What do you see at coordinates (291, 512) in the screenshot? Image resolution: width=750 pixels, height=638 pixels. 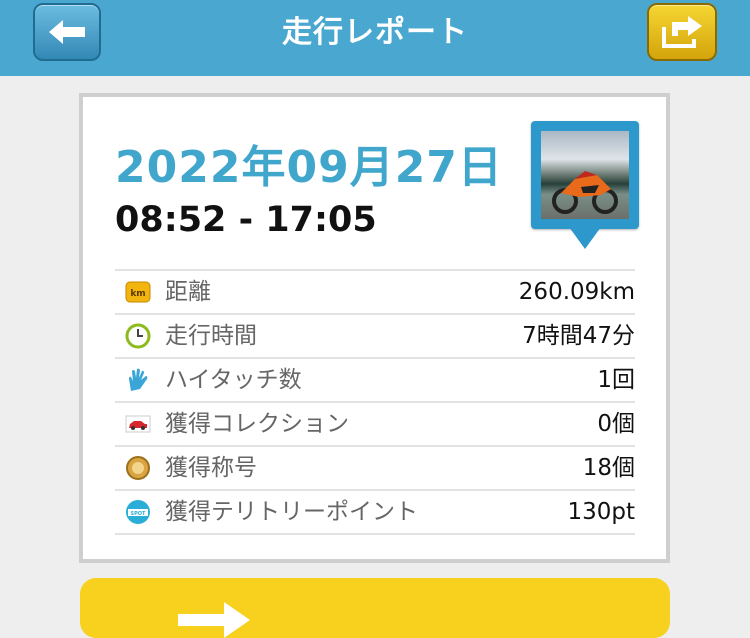 I see `stat-label: 獲得テリトリーポイント` at bounding box center [291, 512].